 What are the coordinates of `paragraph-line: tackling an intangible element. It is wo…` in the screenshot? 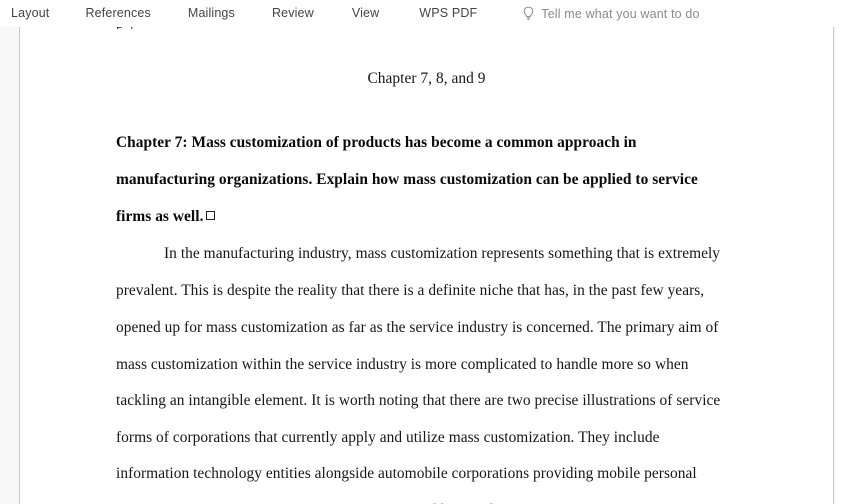 It's located at (418, 400).